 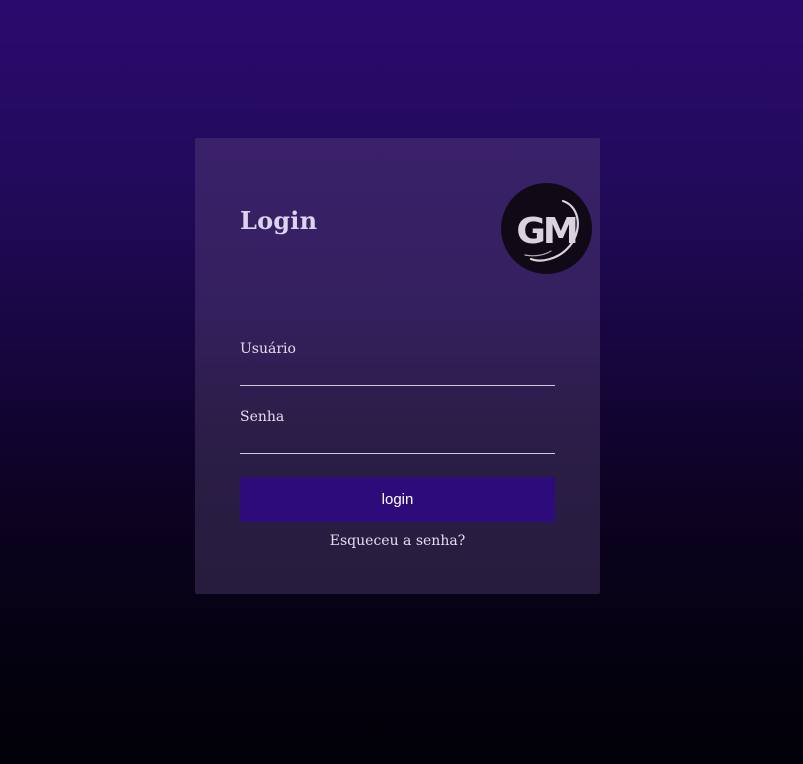 What do you see at coordinates (546, 231) in the screenshot?
I see `logo-text: GM` at bounding box center [546, 231].